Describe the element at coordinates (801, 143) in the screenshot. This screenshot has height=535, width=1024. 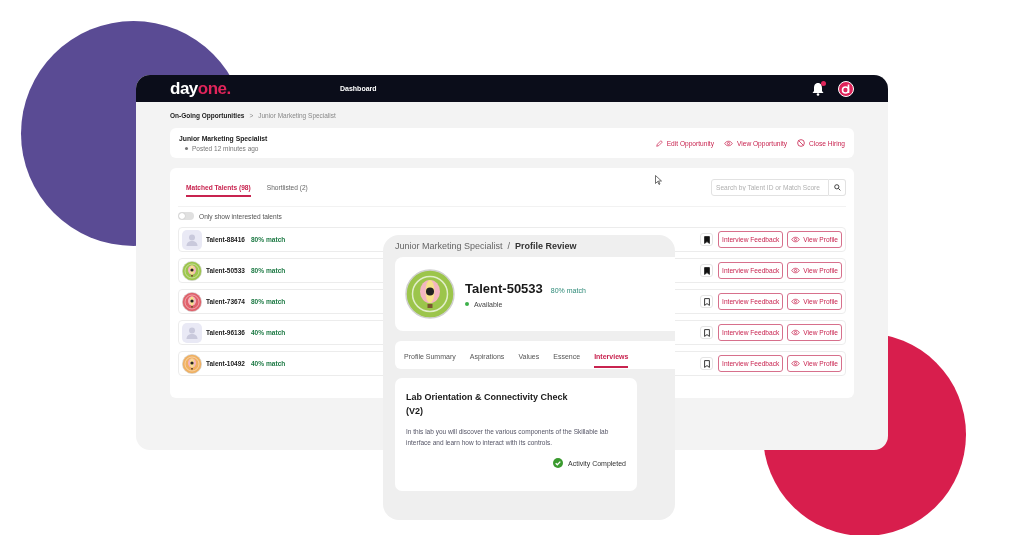
I see `prohibited-icon` at that location.